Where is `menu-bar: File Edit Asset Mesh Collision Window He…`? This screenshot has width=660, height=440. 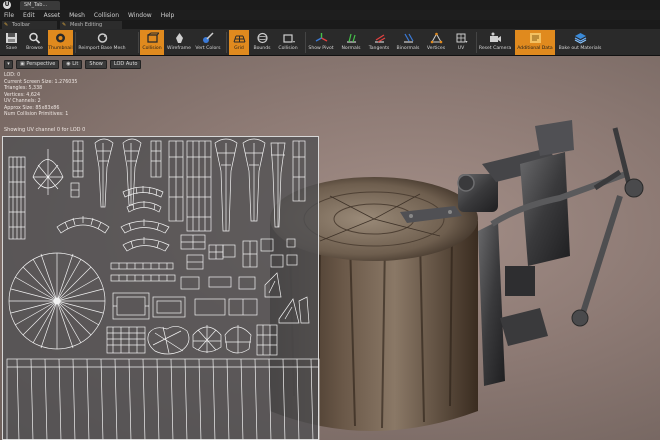
menu-bar: File Edit Asset Mesh Collision Window He… is located at coordinates (330, 15).